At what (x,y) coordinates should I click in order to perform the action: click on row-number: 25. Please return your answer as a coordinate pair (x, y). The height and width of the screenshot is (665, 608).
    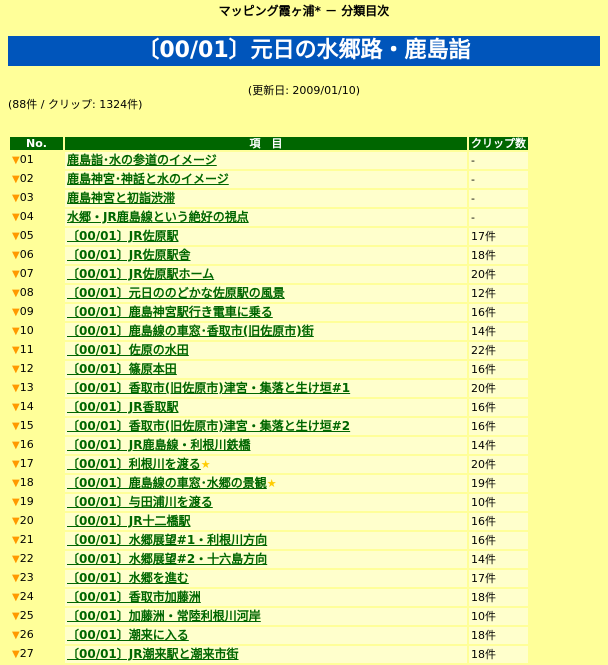
    Looking at the image, I should click on (26, 615).